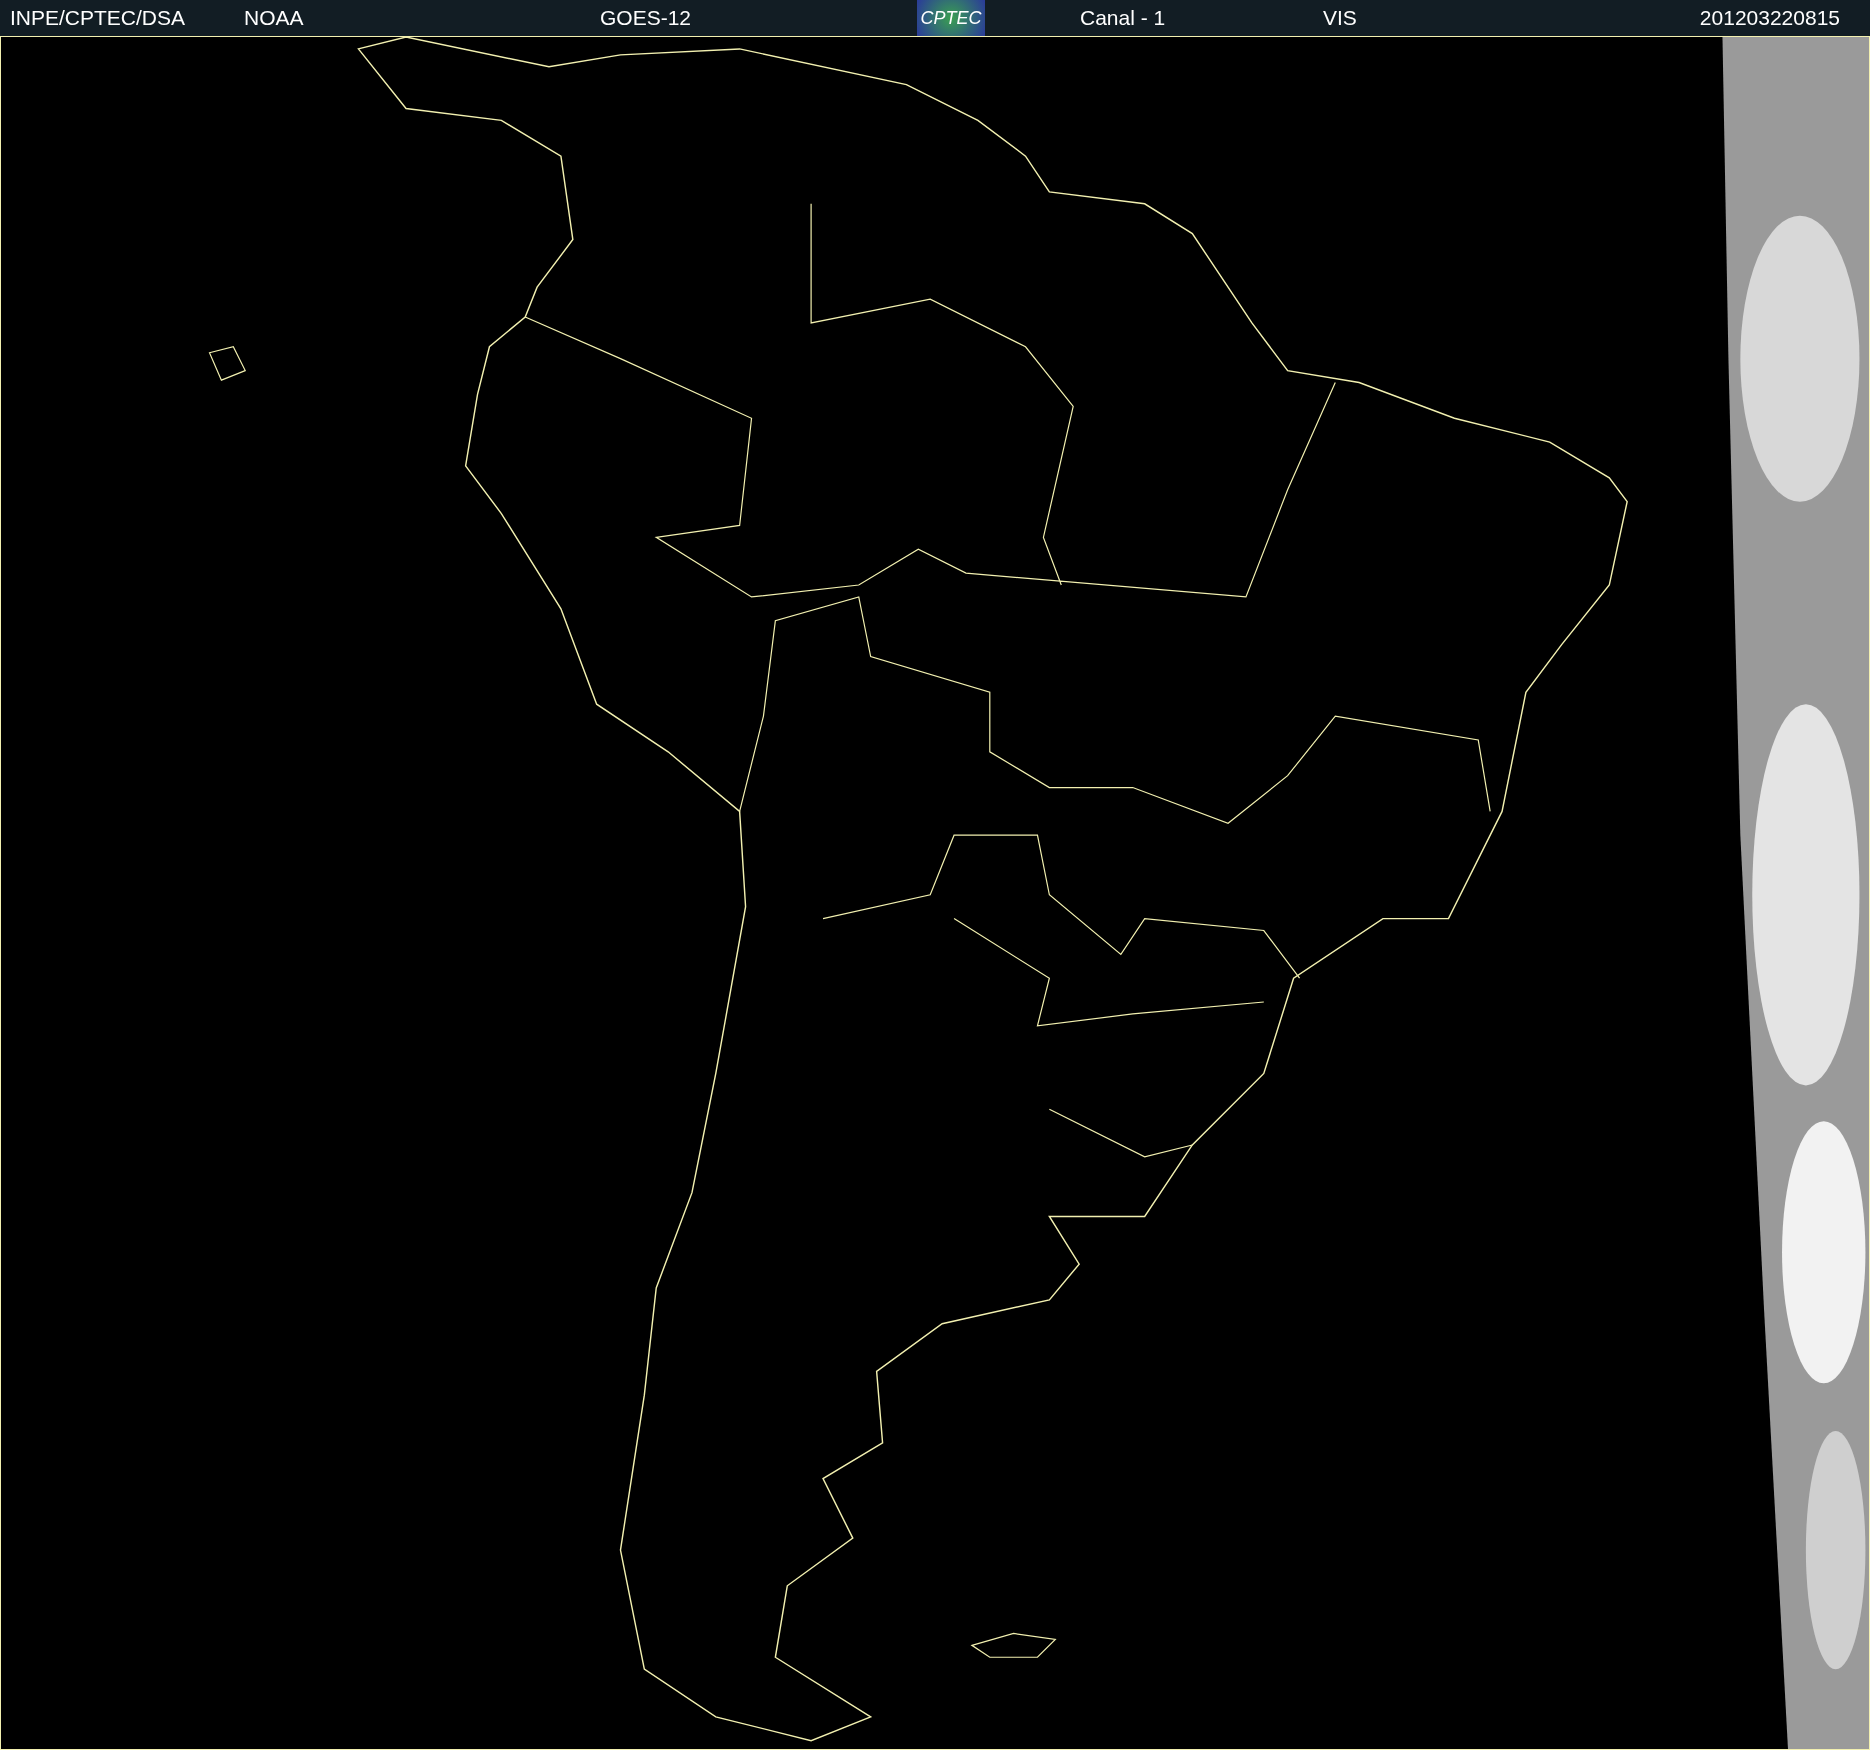 The image size is (1870, 1750). Describe the element at coordinates (1123, 18) in the screenshot. I see `channel-label: Canal - 1` at that location.